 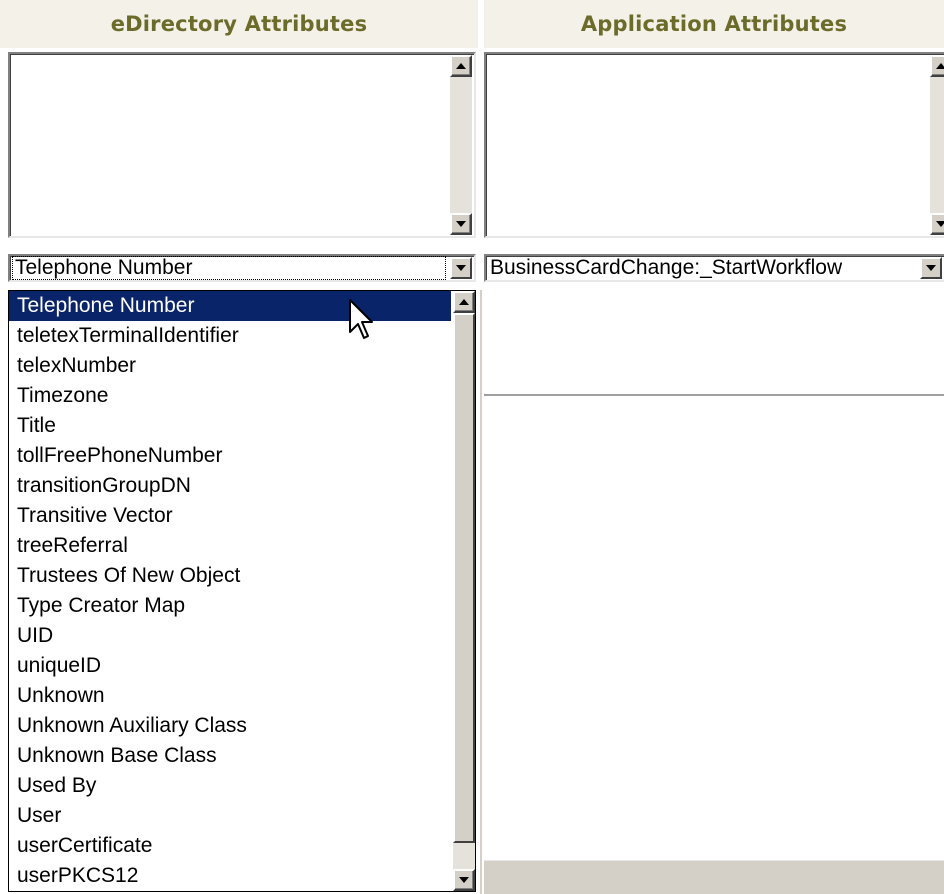 What do you see at coordinates (230, 756) in the screenshot?
I see `dropdown-option: Unknown Base Class` at bounding box center [230, 756].